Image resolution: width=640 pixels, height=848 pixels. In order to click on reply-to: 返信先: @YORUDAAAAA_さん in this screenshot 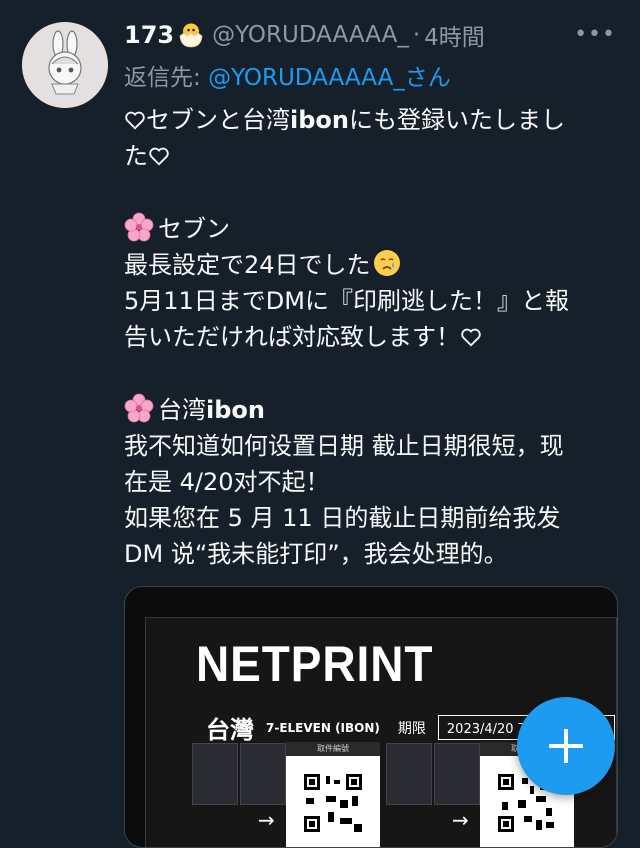, I will do `click(287, 75)`.